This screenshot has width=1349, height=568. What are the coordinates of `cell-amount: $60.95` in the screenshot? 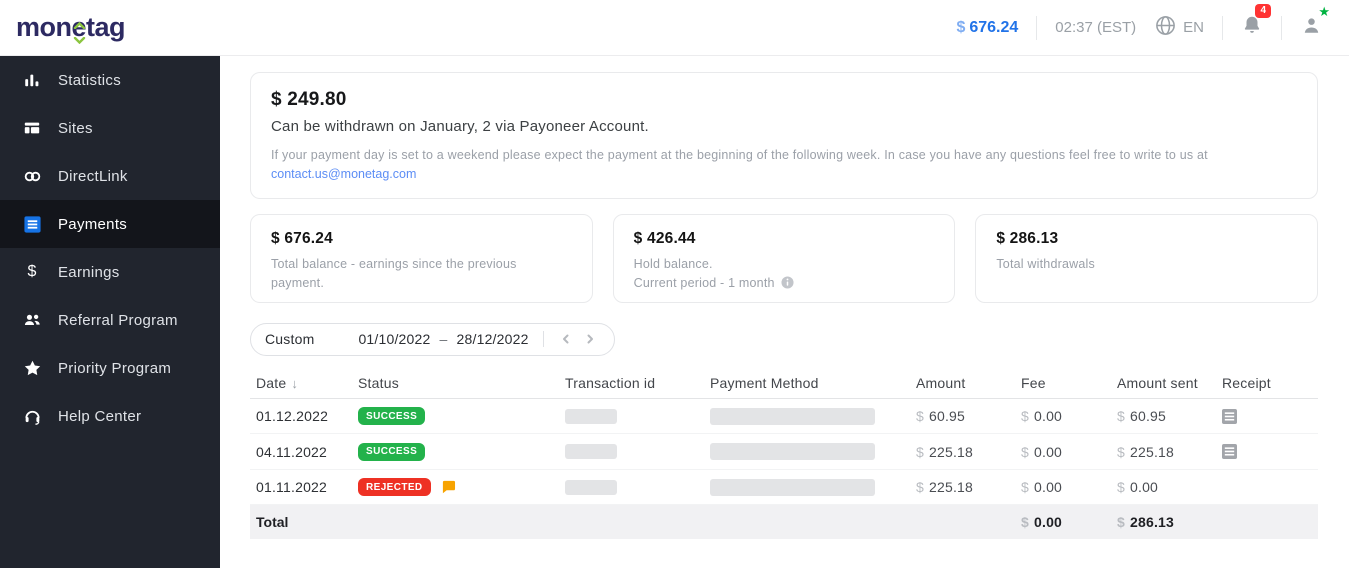 It's located at (941, 416).